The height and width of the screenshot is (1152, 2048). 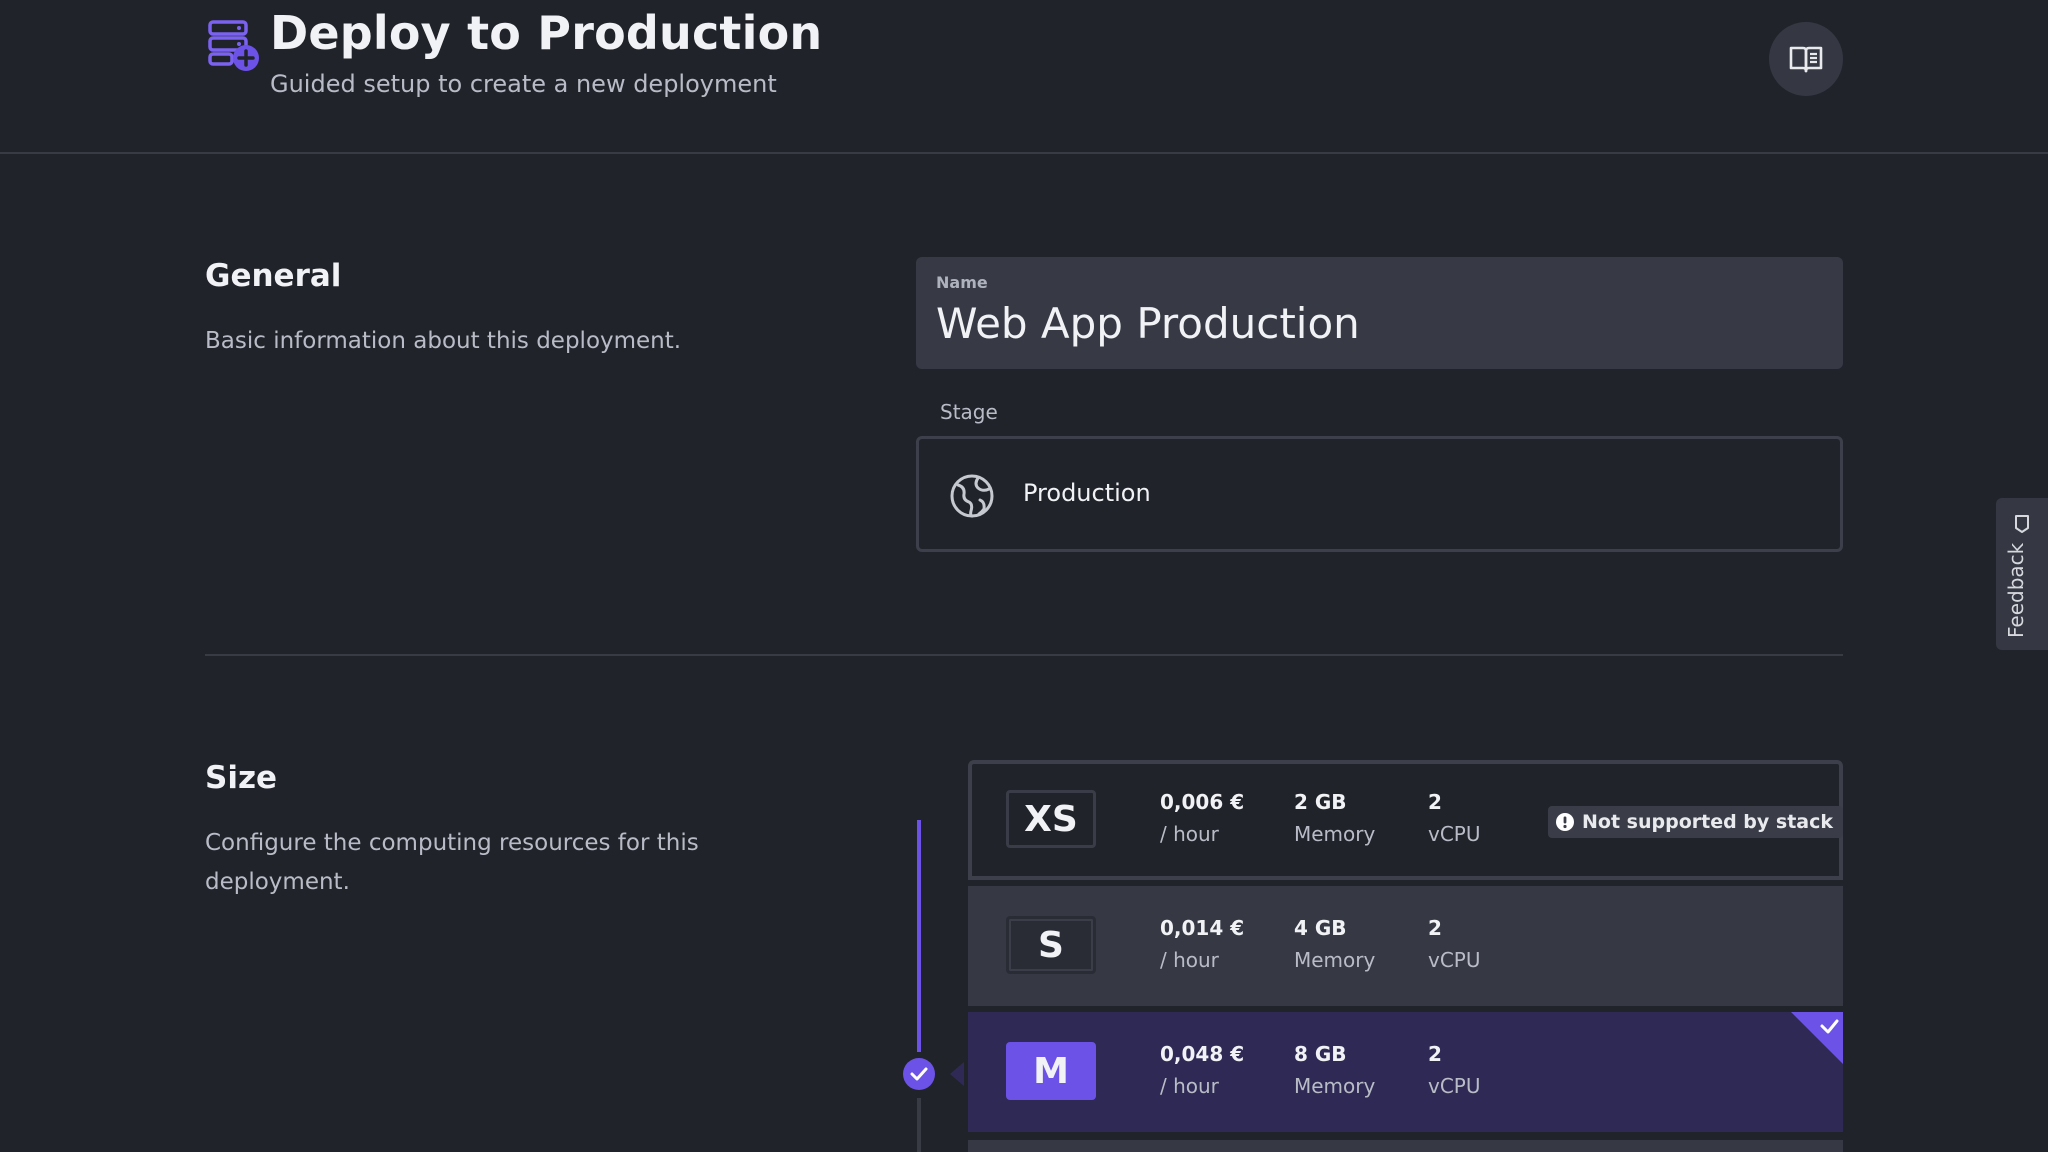 I want to click on size-option-next, so click(x=1405, y=1146).